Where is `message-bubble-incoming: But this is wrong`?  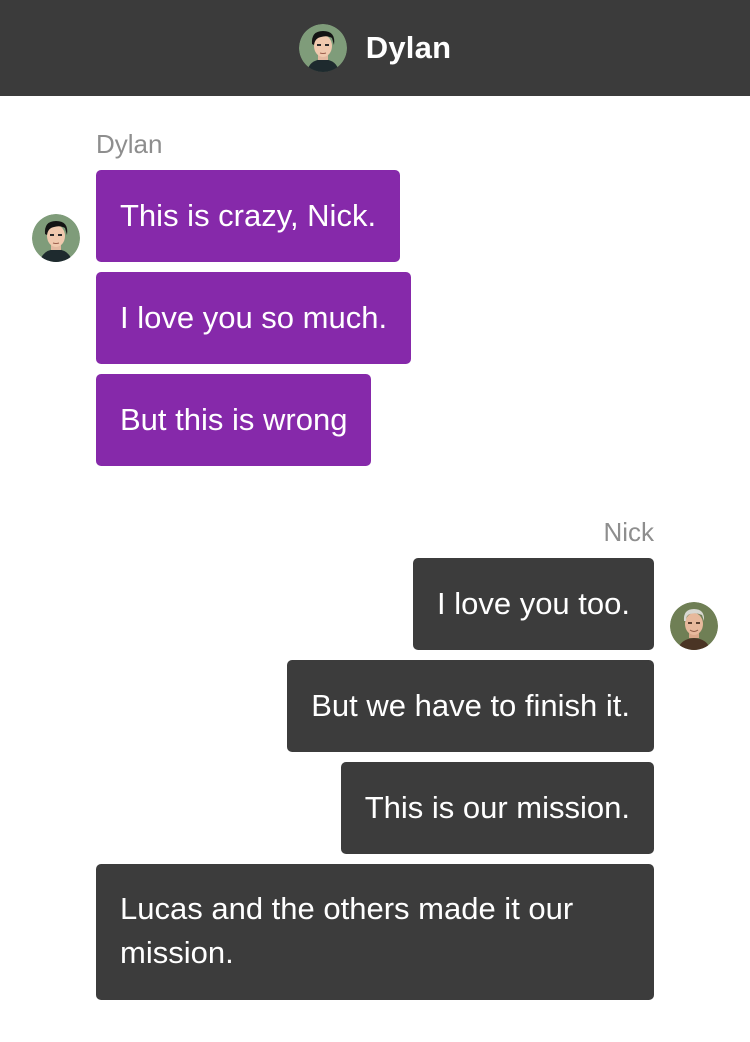
message-bubble-incoming: But this is wrong is located at coordinates (234, 420).